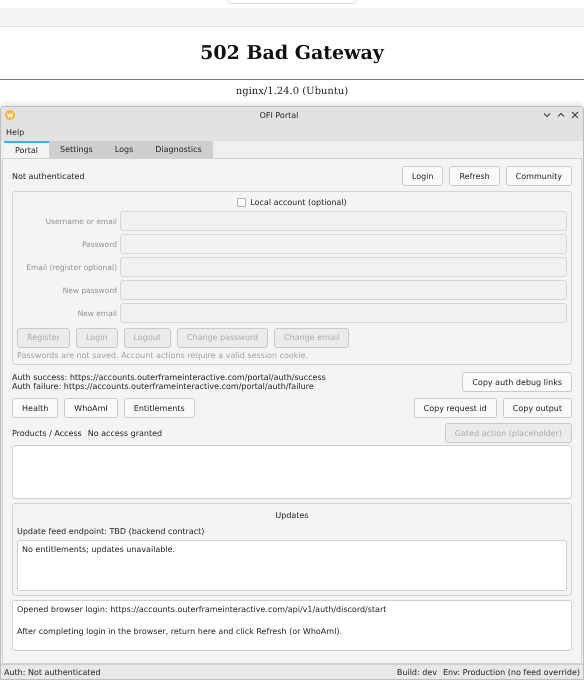  I want to click on copy-links-button: Copy auth debug links, so click(517, 382).